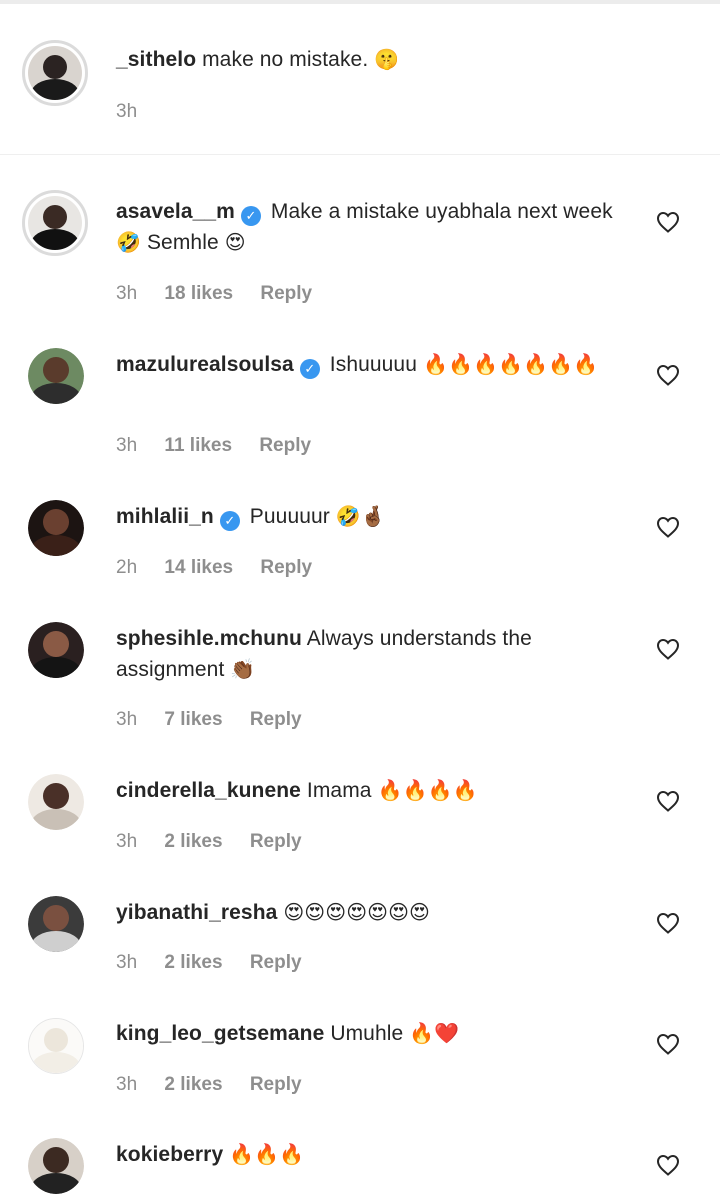  I want to click on comment-body-2: Semhle, so click(182, 242).